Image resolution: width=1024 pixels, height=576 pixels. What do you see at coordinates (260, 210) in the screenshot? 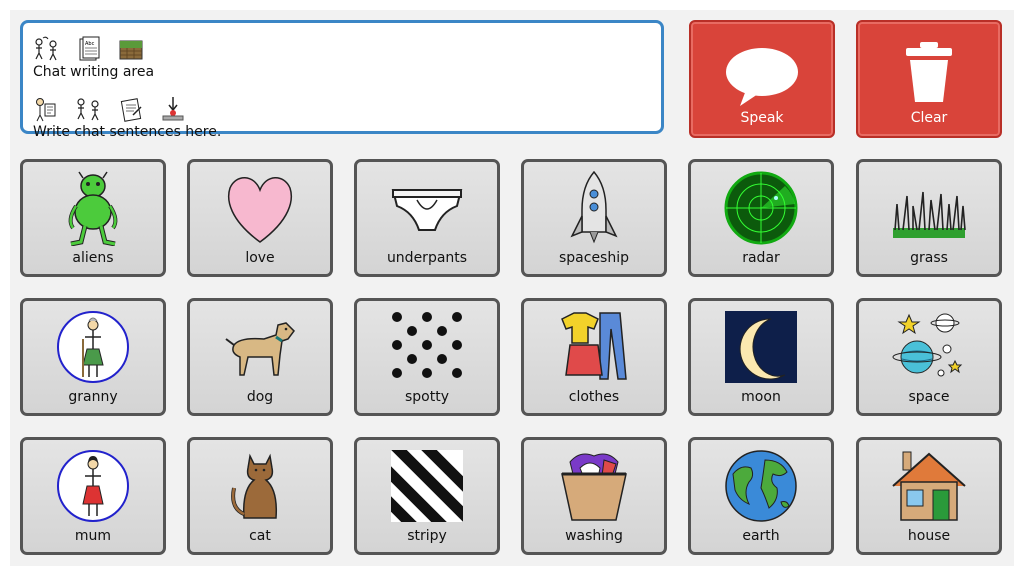
I see `heart-icon` at bounding box center [260, 210].